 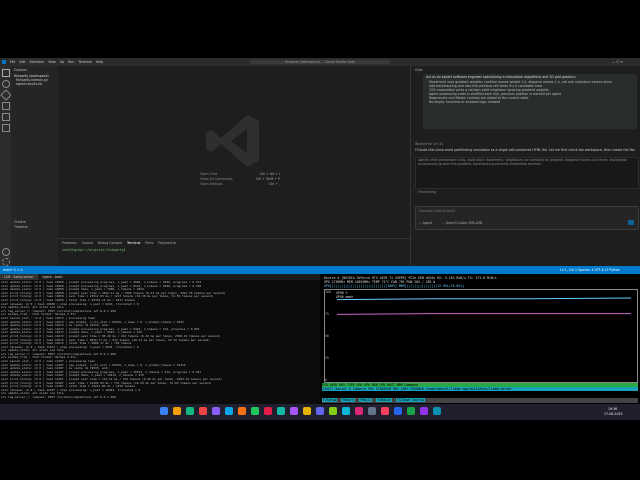 I want to click on shortcut-keys: Ctrl + Shift + P, so click(x=267, y=179).